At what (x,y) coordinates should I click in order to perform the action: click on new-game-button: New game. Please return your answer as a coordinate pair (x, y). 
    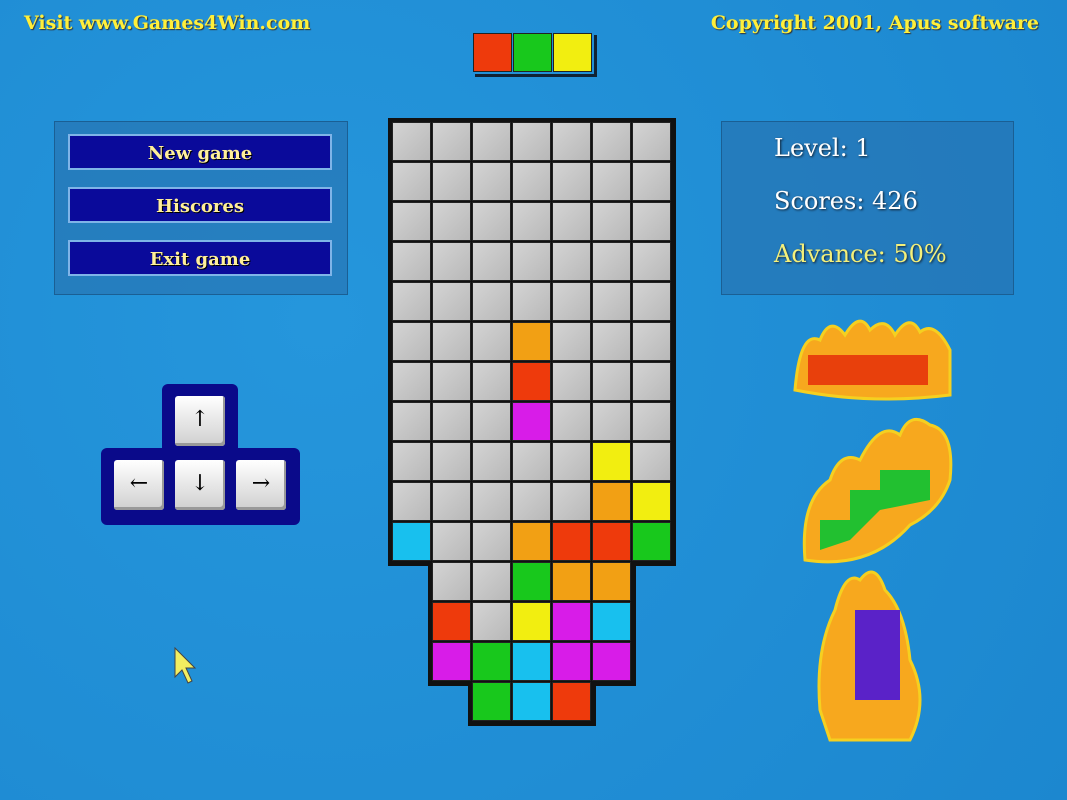
    Looking at the image, I should click on (200, 152).